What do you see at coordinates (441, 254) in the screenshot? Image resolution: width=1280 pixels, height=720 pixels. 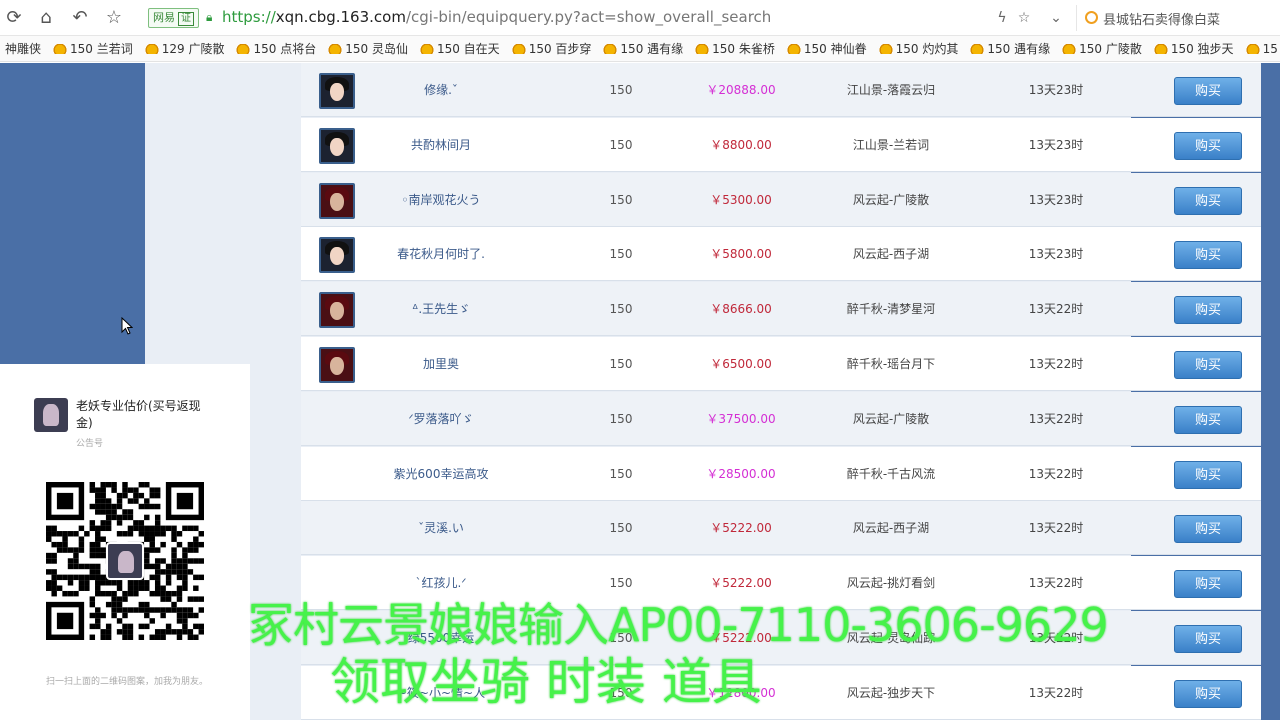 I see `character-name: 春花秋月何时了.` at bounding box center [441, 254].